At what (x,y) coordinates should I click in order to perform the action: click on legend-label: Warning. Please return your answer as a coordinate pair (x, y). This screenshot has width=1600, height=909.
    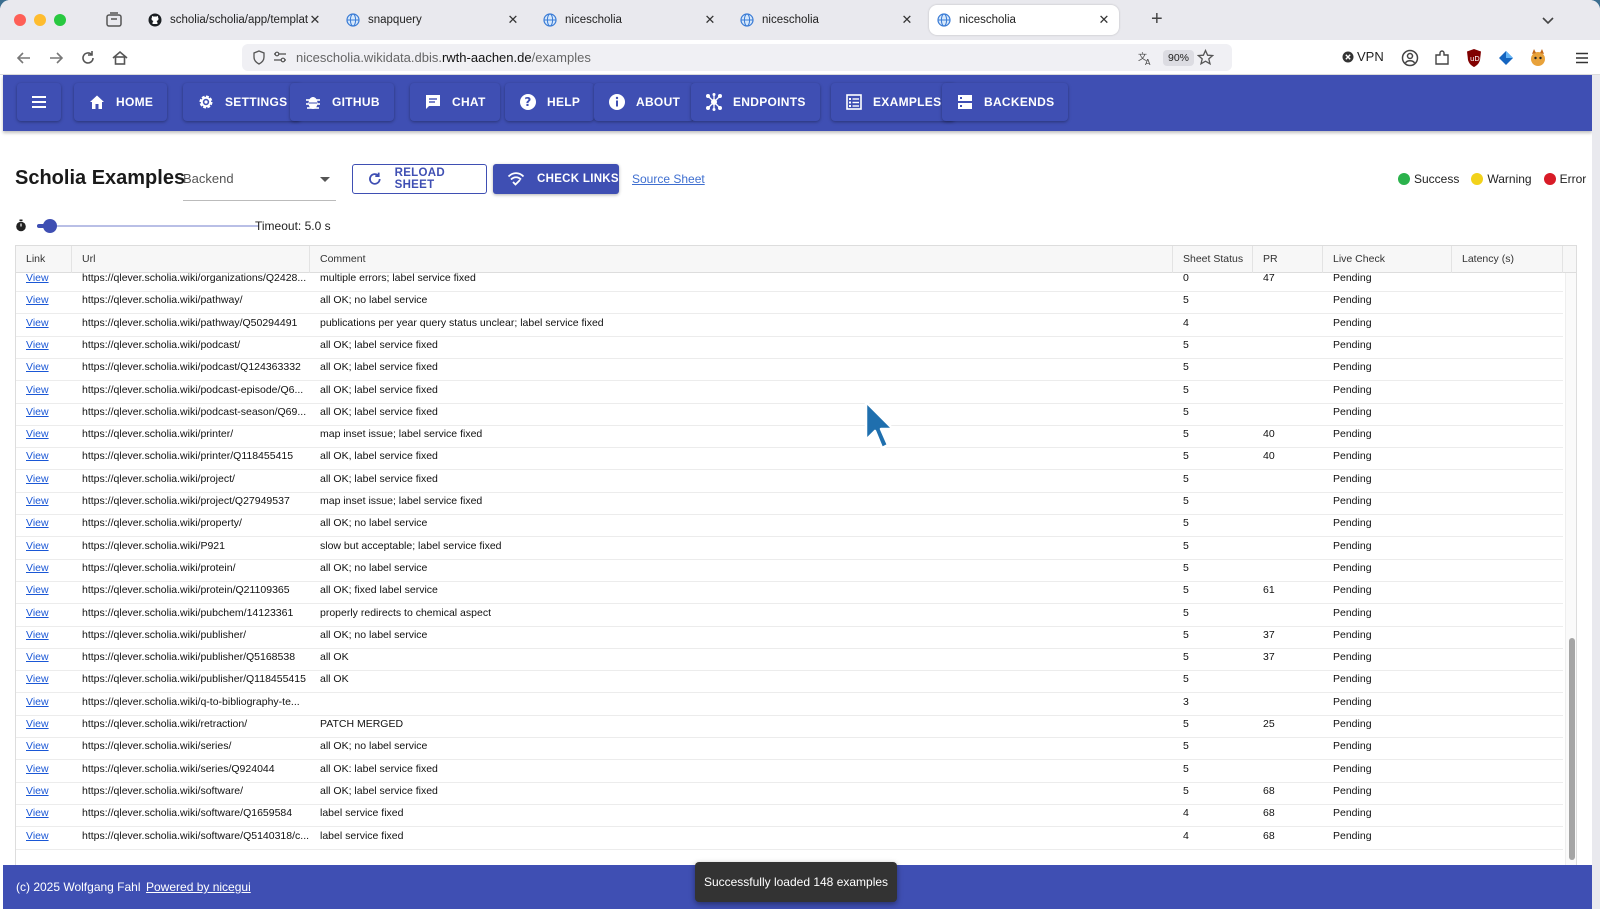
    Looking at the image, I should click on (1509, 179).